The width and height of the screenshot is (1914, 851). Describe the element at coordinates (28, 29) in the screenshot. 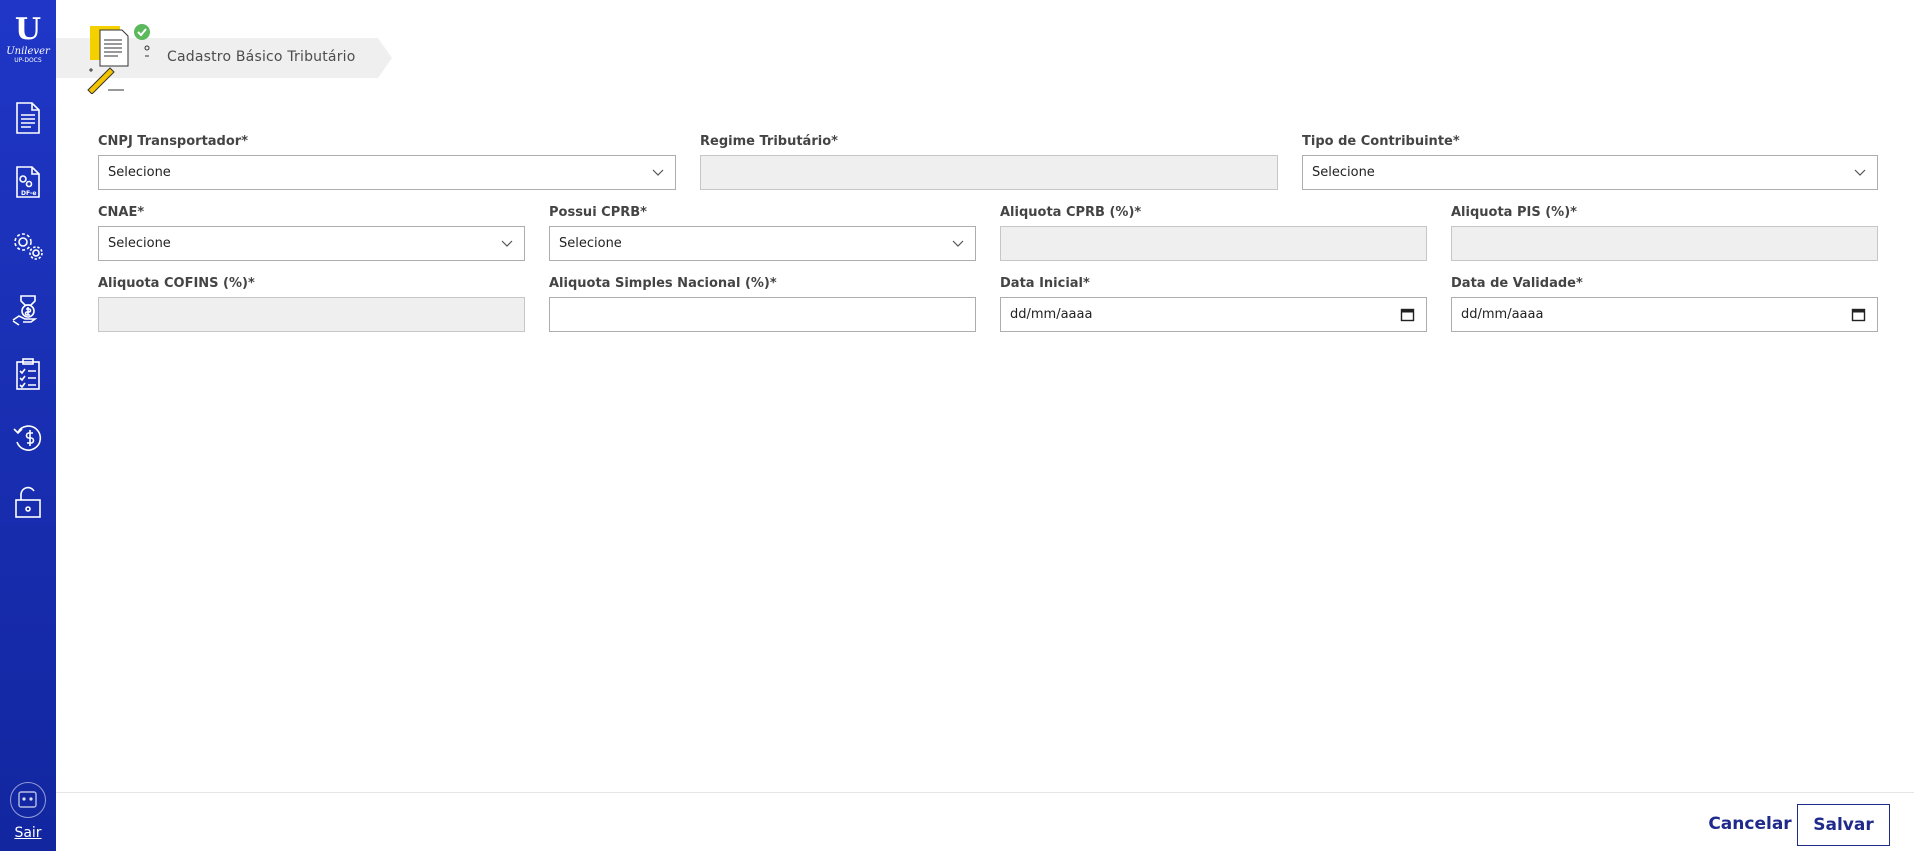

I see `logo-mark: U` at that location.